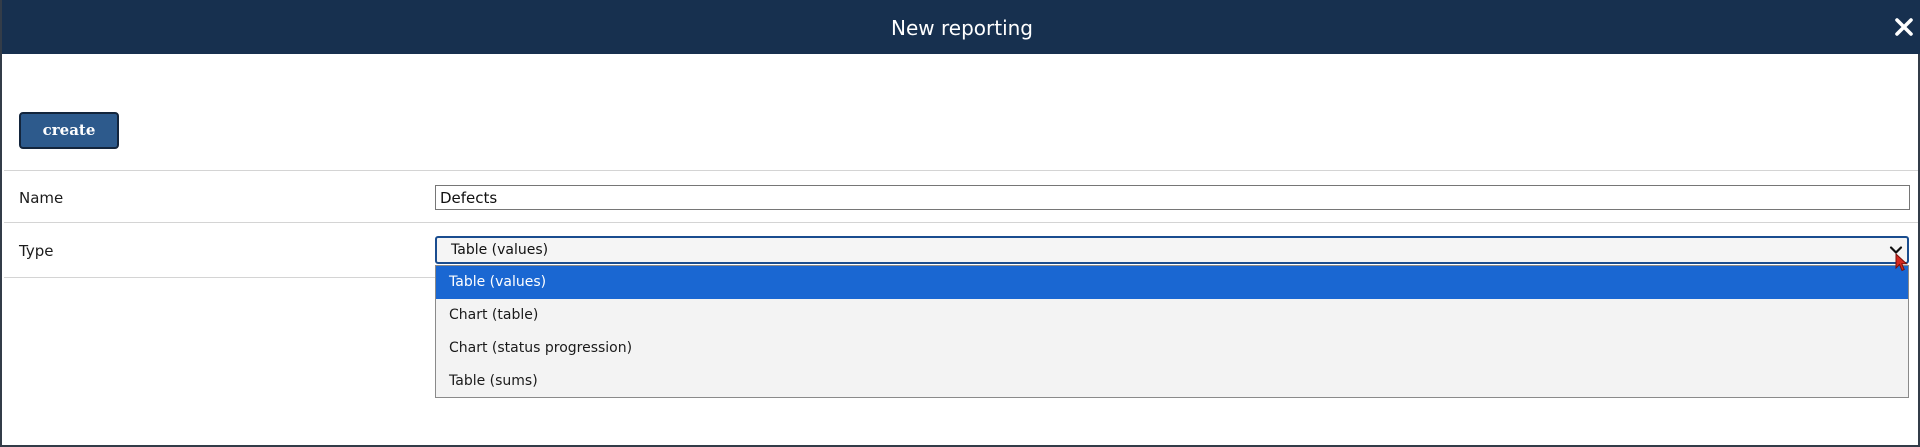 The image size is (1920, 447). I want to click on dialog-title: New reporting, so click(962, 28).